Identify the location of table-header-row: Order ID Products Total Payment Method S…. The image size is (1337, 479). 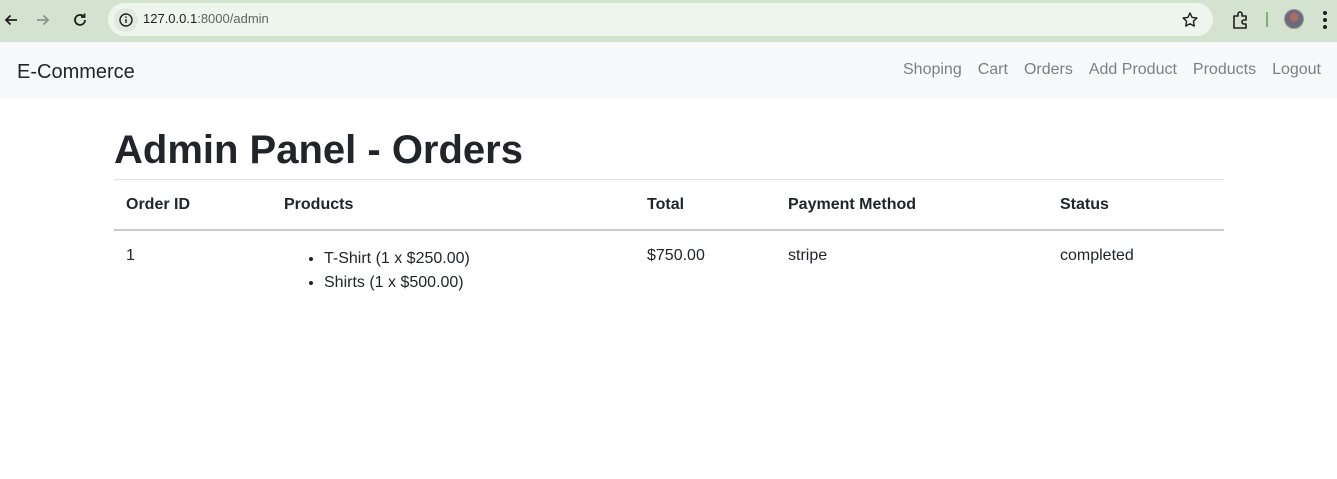
(669, 205).